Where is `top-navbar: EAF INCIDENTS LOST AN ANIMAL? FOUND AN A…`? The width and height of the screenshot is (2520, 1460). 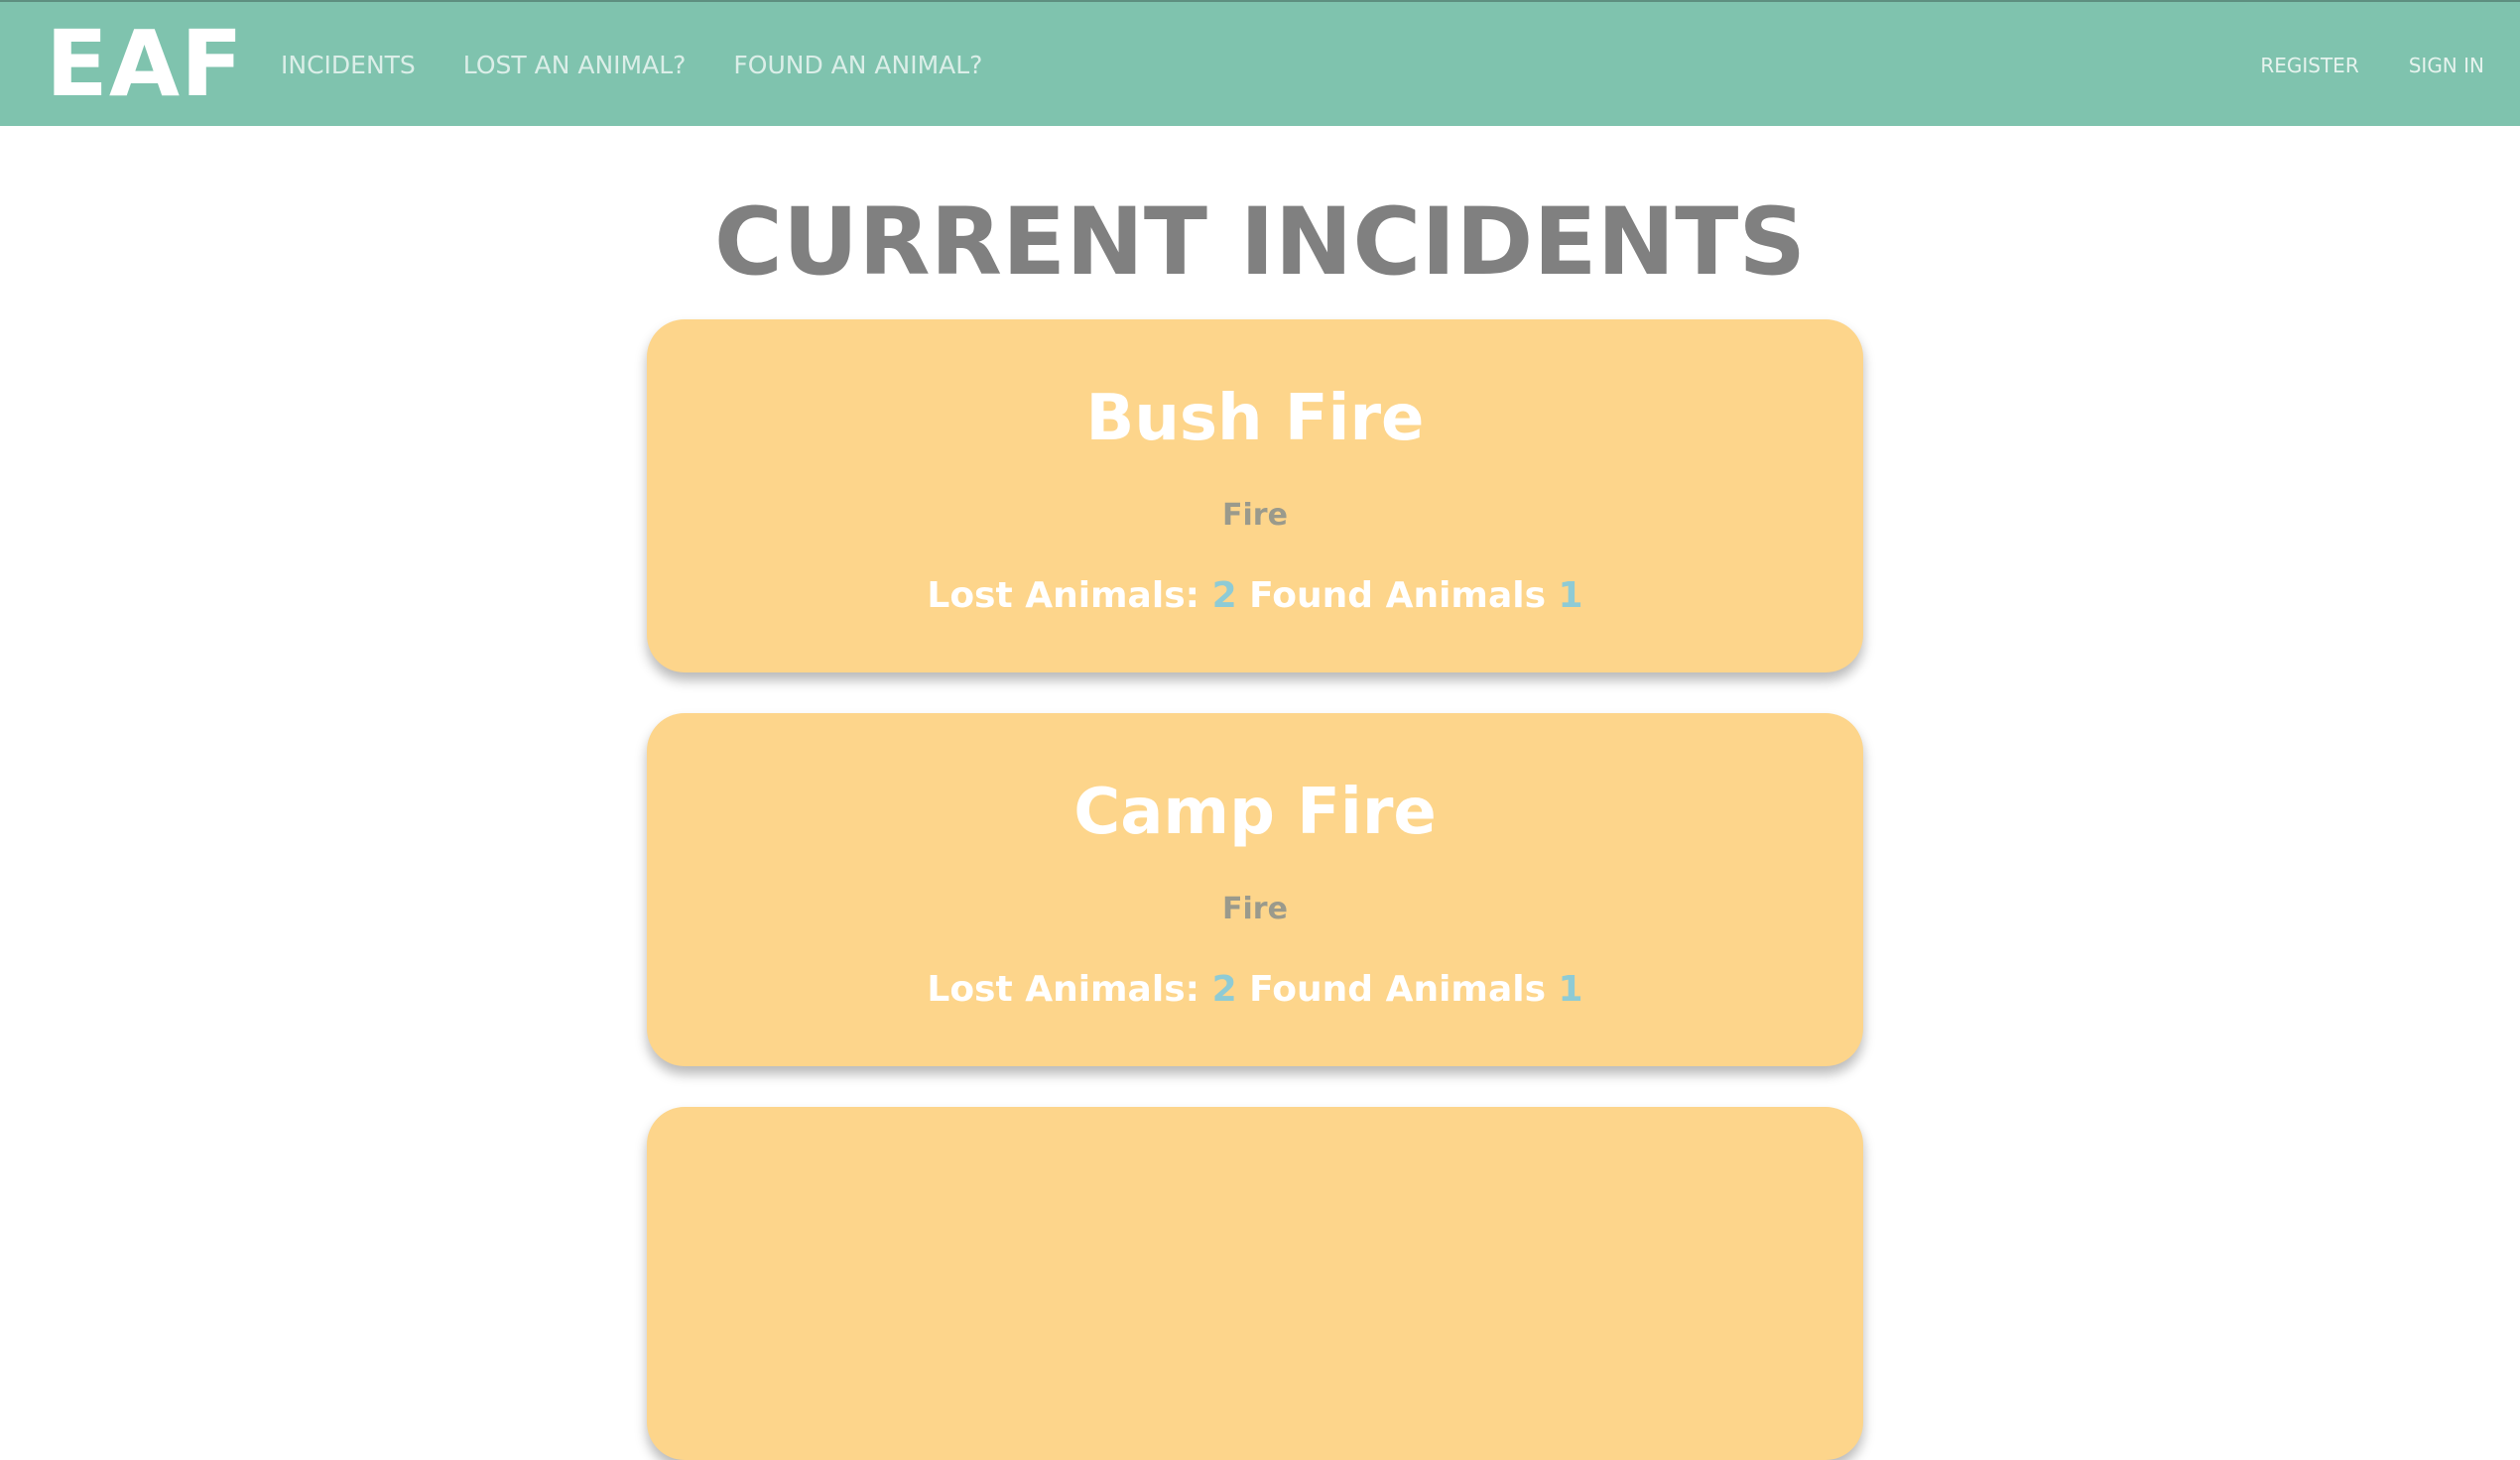
top-navbar: EAF INCIDENTS LOST AN ANIMAL? FOUND AN A… is located at coordinates (1260, 63).